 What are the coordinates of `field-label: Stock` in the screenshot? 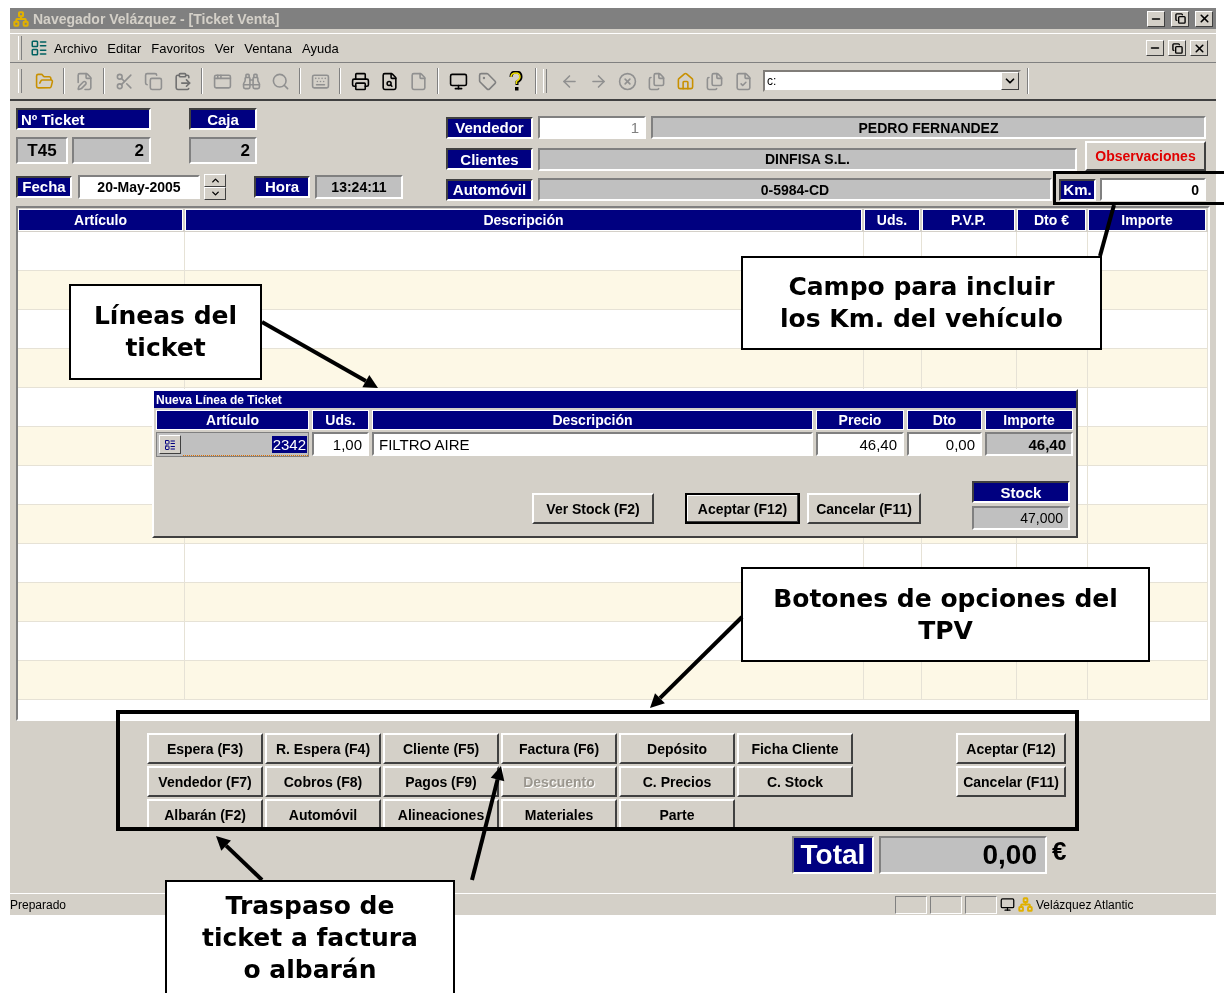 It's located at (1021, 492).